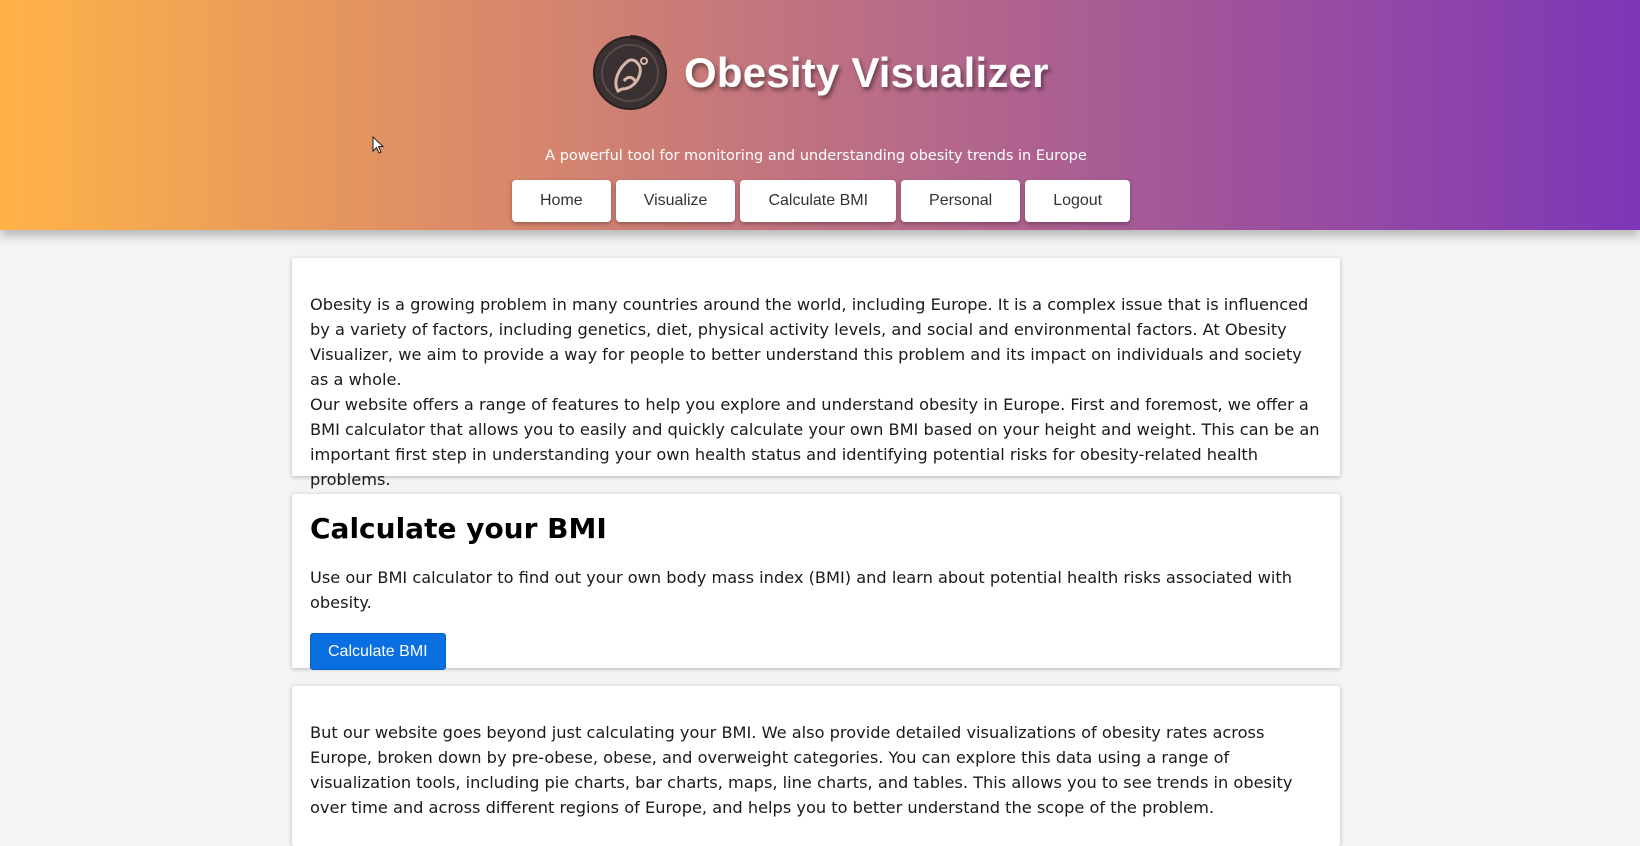 Image resolution: width=1640 pixels, height=846 pixels. Describe the element at coordinates (675, 201) in the screenshot. I see `nav-visualize-button: Visualize` at that location.